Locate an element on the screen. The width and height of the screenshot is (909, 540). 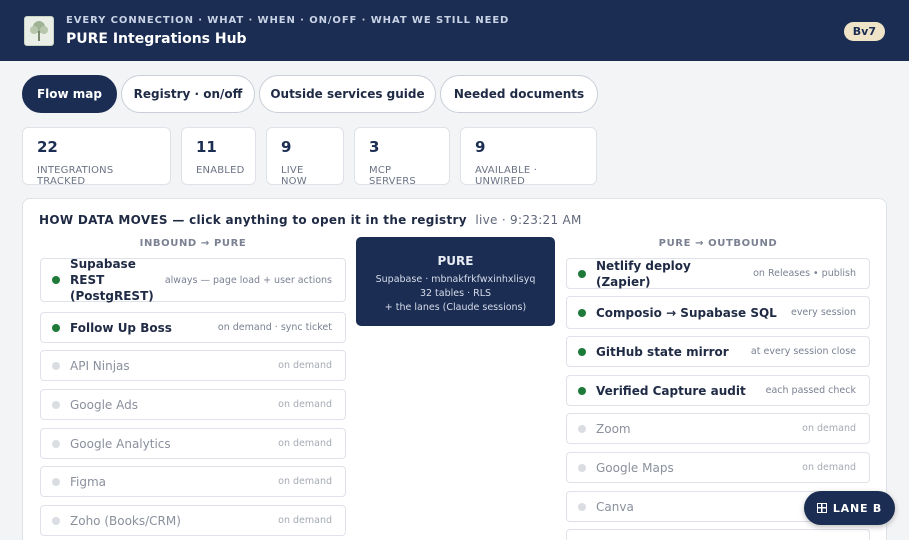
tab-needed-documents: Needed documents is located at coordinates (519, 94).